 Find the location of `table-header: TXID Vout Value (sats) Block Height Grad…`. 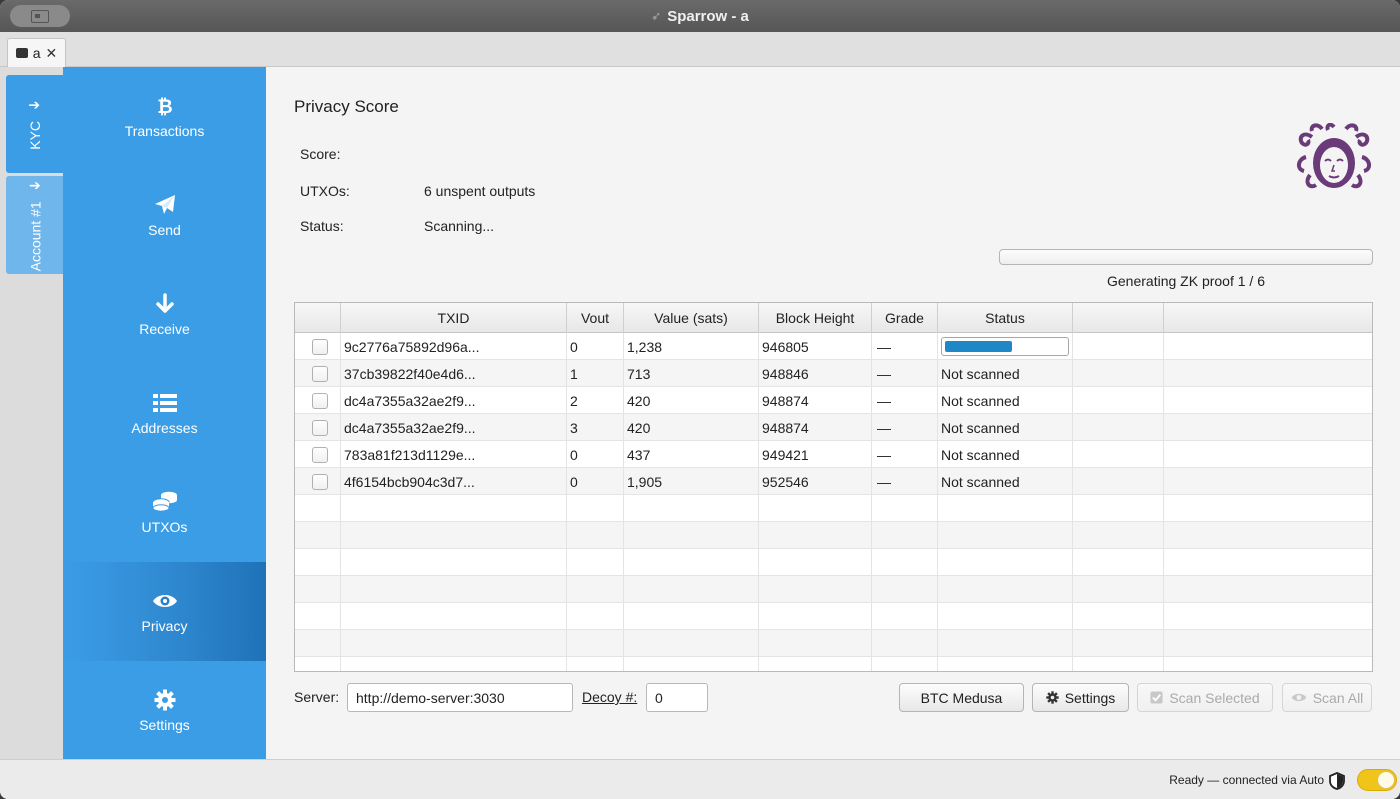

table-header: TXID Vout Value (sats) Block Height Grad… is located at coordinates (833, 318).